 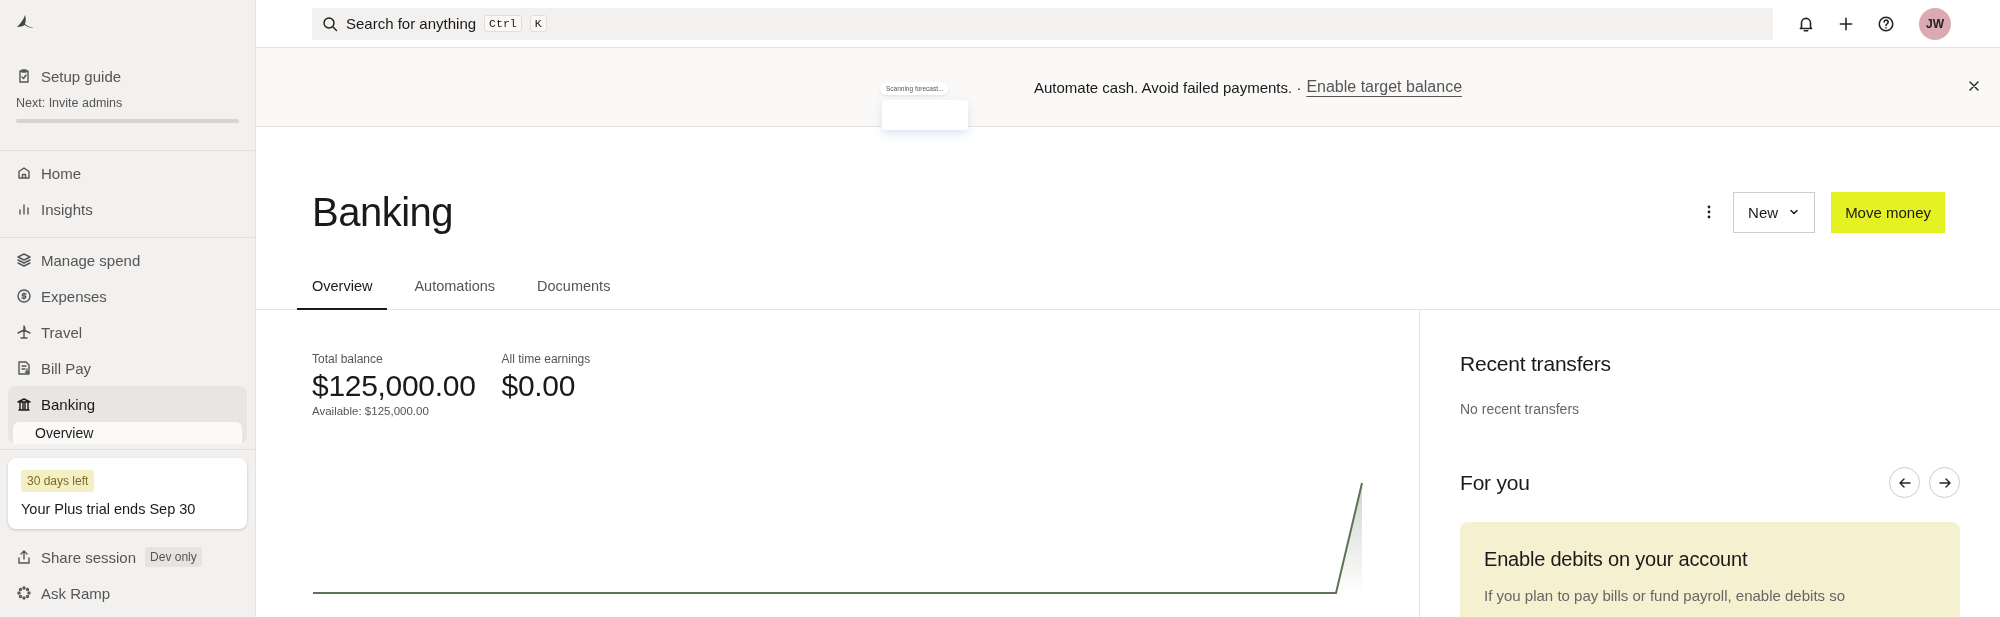 I want to click on setup-guide-link: Setup guide, so click(x=127, y=76).